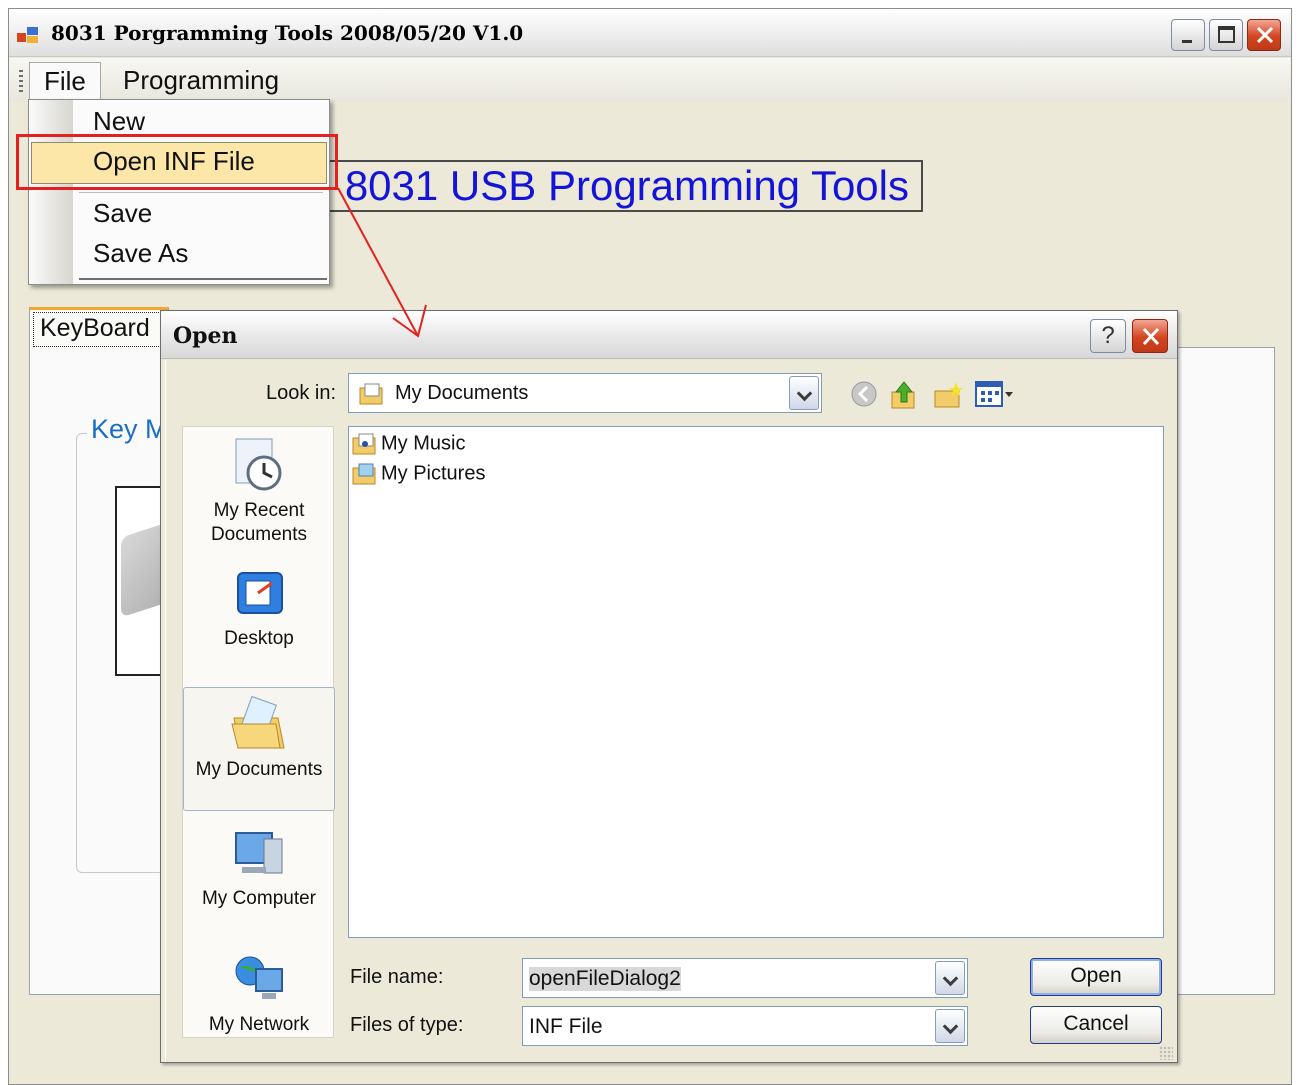  I want to click on maximize-icon, so click(1226, 34).